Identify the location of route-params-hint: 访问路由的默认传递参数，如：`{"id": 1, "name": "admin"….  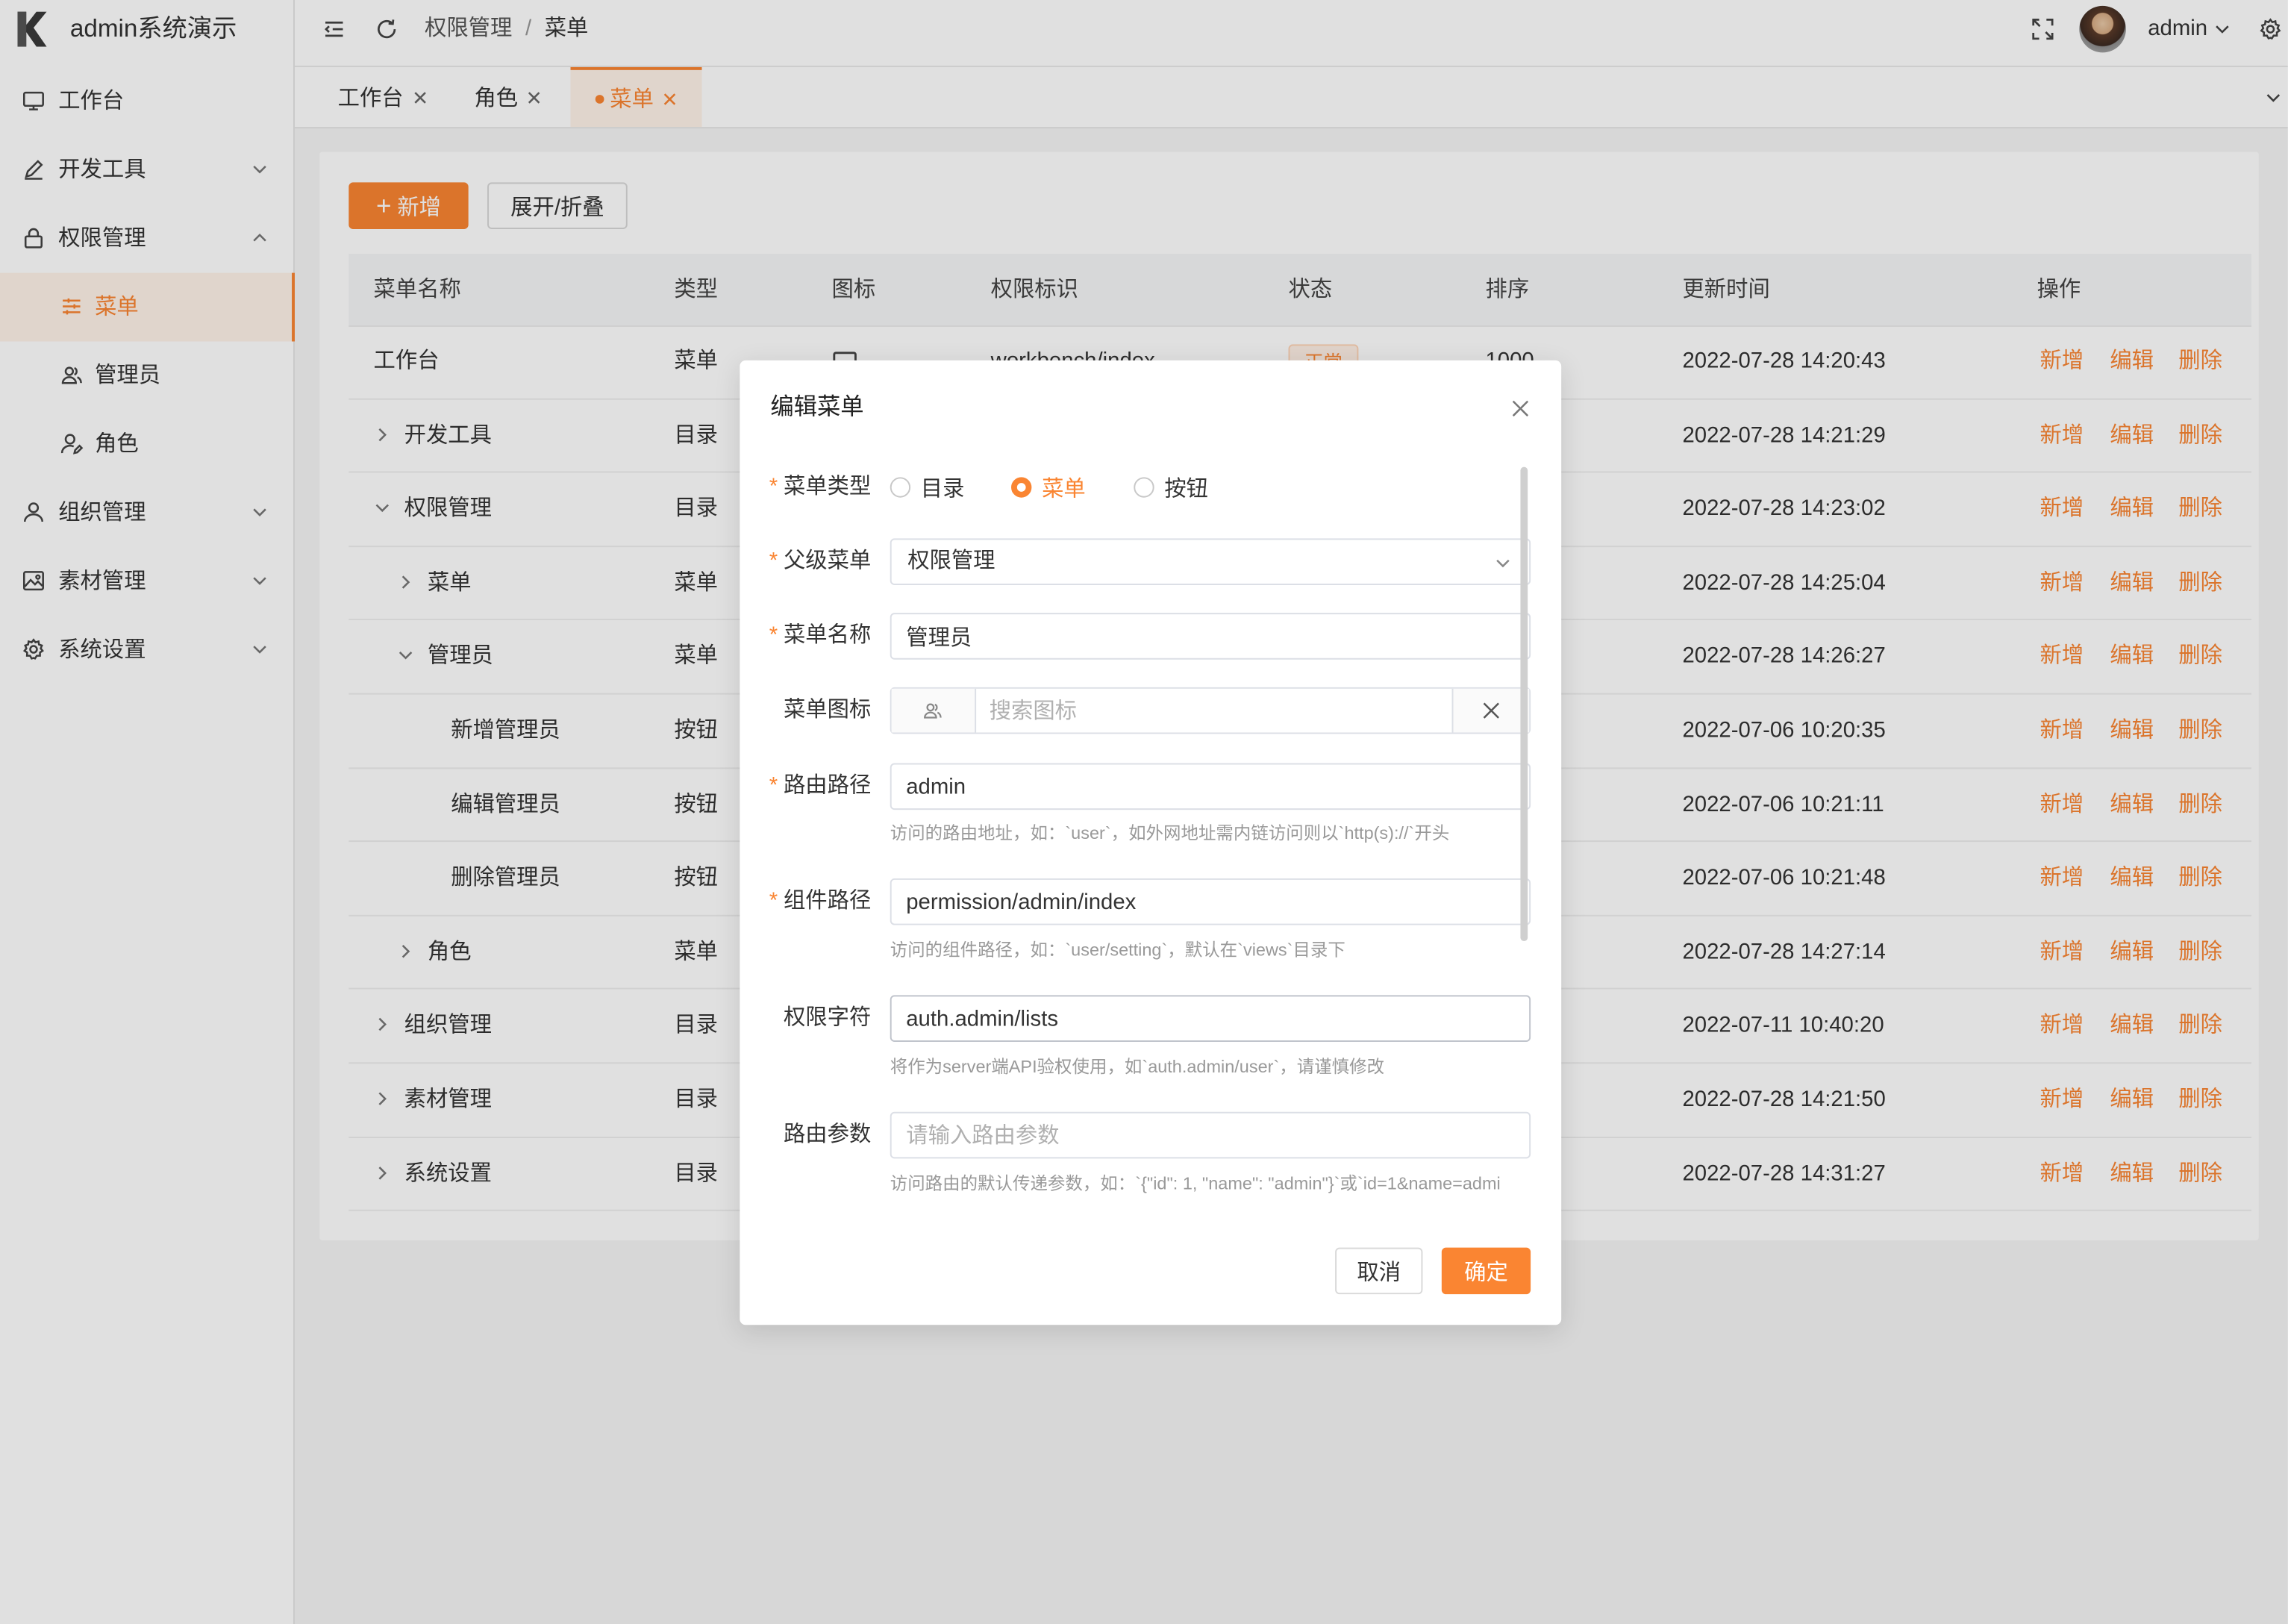
(1195, 1183).